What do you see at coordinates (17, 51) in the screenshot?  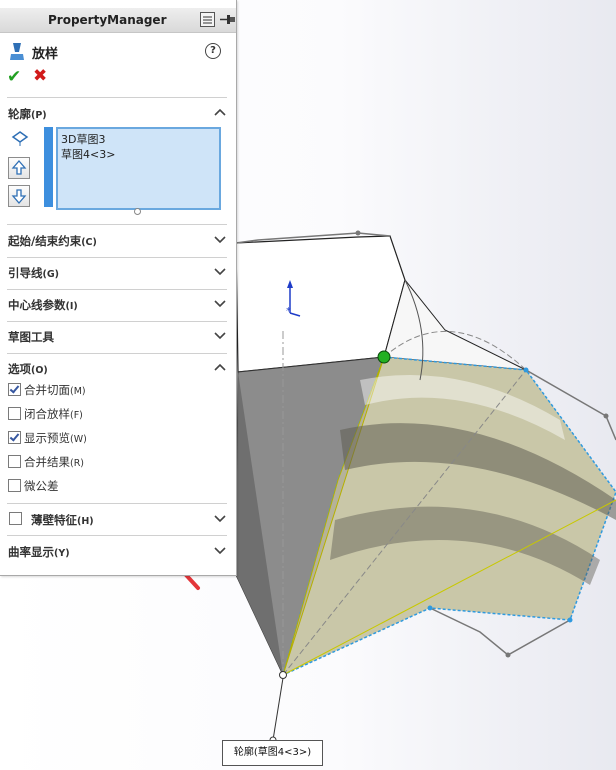 I see `loft-feature-icon` at bounding box center [17, 51].